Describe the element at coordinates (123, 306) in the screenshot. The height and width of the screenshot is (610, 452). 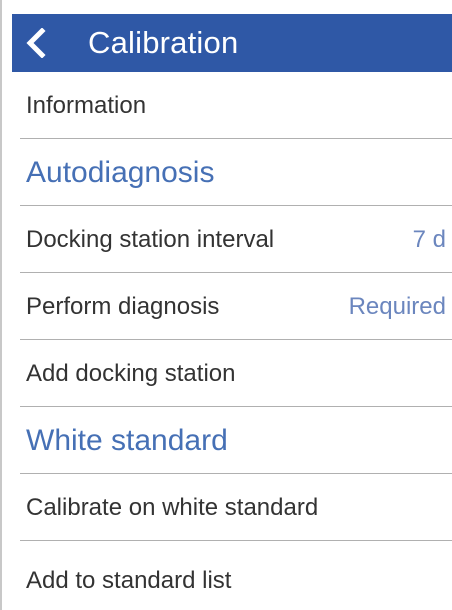
I see `row-perform-diagnosis-label: Perform diagnosis` at that location.